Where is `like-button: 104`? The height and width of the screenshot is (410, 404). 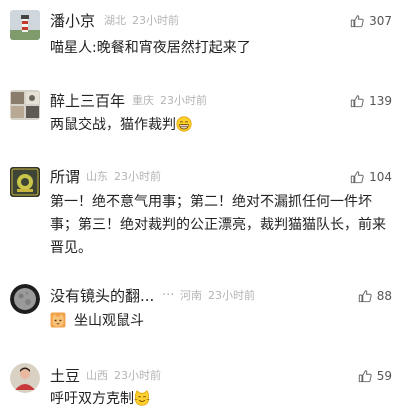
like-button: 104 is located at coordinates (371, 177).